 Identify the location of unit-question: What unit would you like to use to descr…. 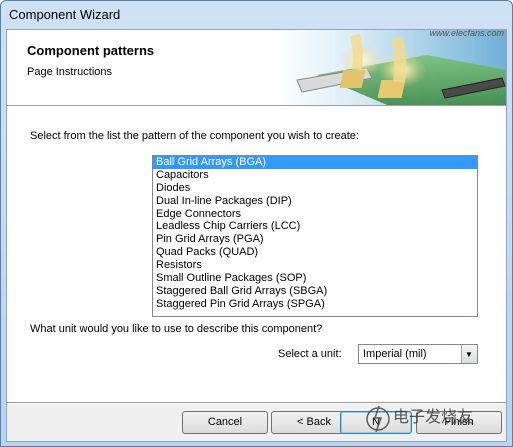
(176, 329).